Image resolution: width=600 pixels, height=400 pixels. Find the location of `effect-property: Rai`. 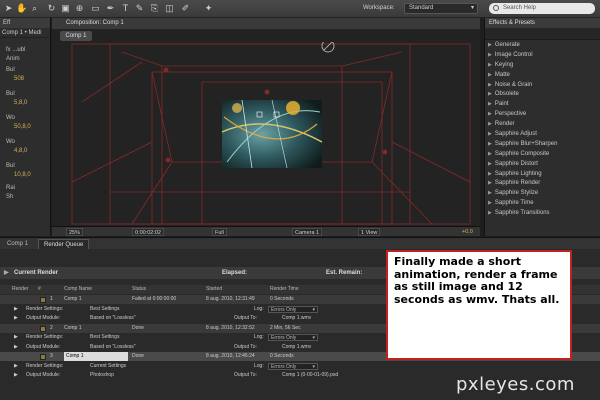

effect-property: Rai is located at coordinates (25, 188).